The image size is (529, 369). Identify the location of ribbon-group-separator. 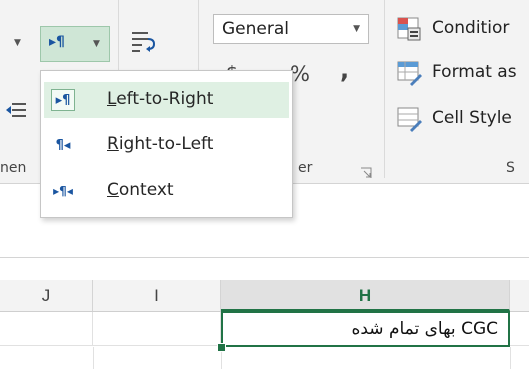
(384, 89).